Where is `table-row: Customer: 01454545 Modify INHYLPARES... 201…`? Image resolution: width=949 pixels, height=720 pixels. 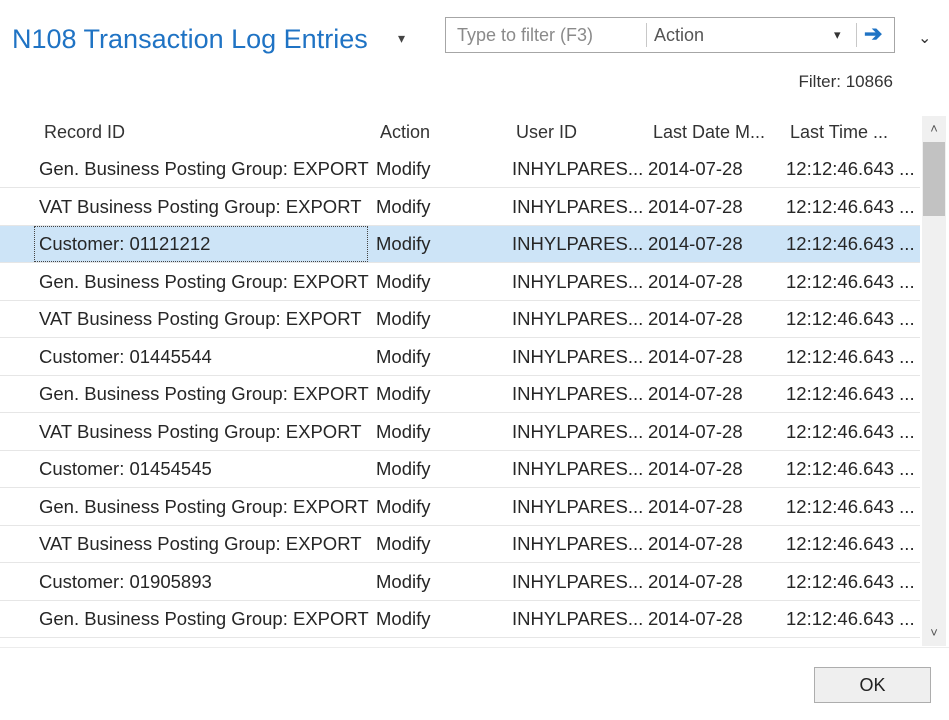 table-row: Customer: 01454545 Modify INHYLPARES... 201… is located at coordinates (460, 469).